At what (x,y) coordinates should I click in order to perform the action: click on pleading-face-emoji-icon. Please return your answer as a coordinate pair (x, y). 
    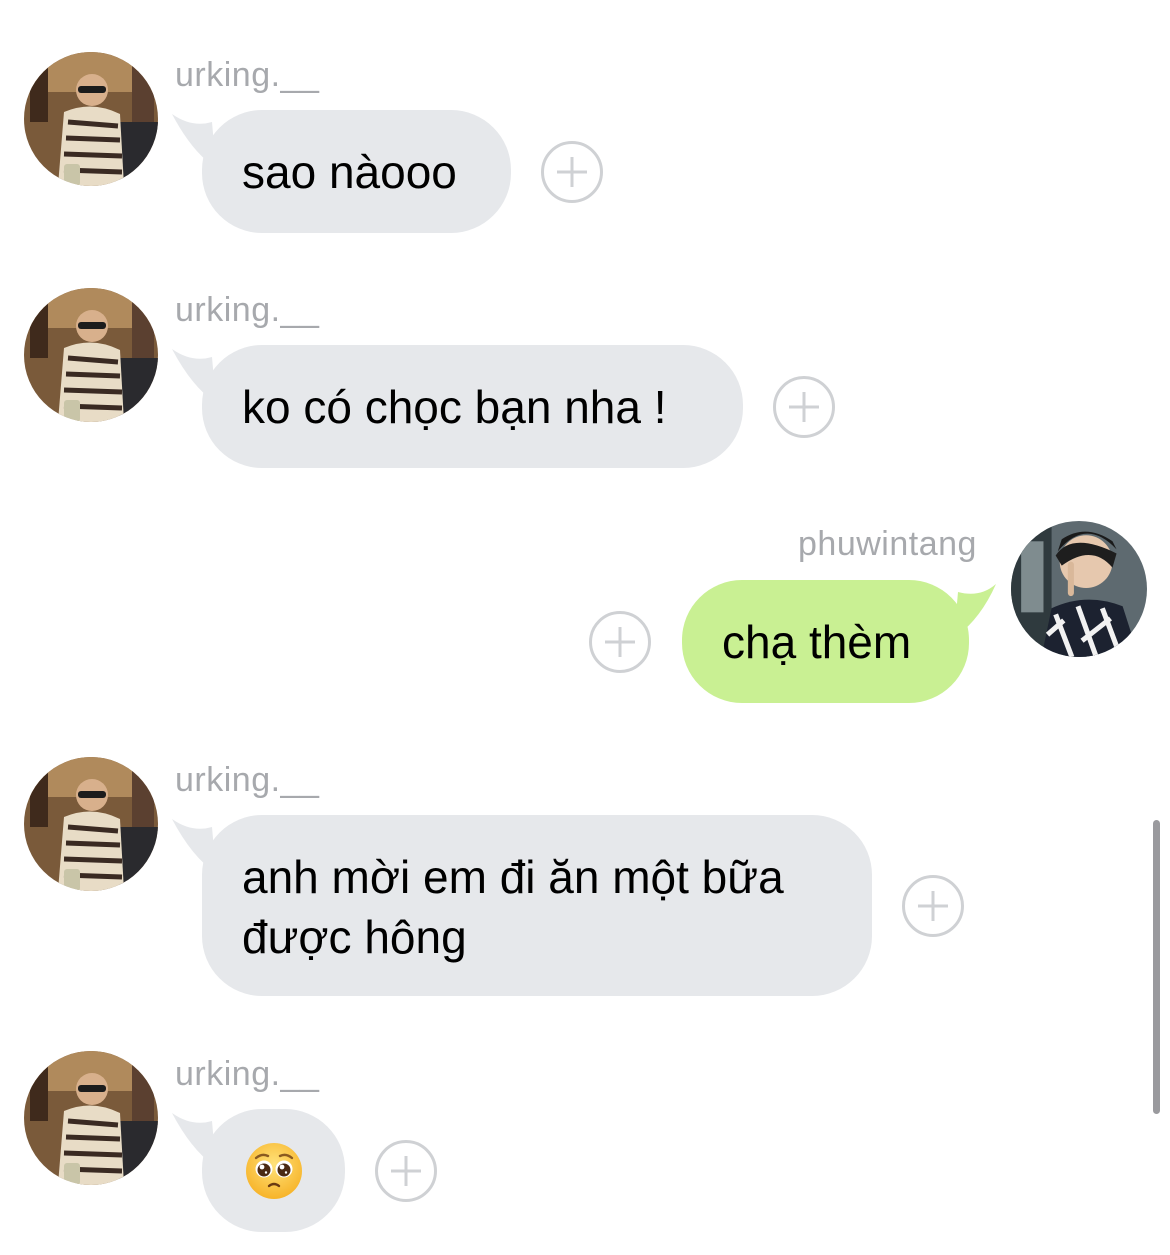
    Looking at the image, I should click on (274, 1171).